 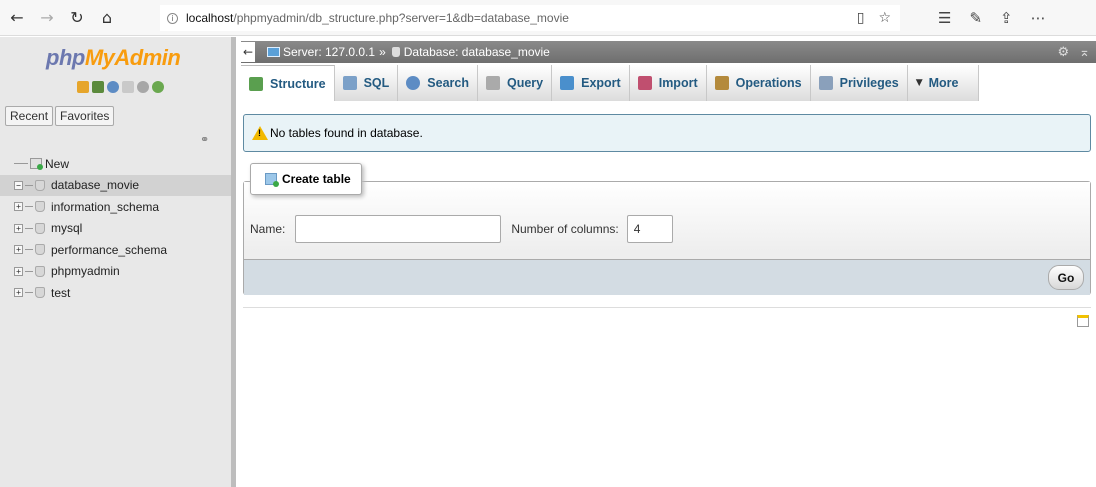 What do you see at coordinates (515, 83) in the screenshot?
I see `tab-query: Query` at bounding box center [515, 83].